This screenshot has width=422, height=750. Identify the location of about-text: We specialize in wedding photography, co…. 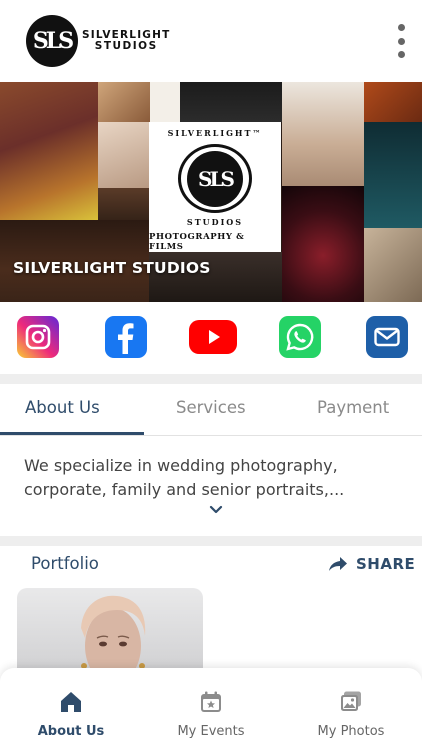
(184, 477).